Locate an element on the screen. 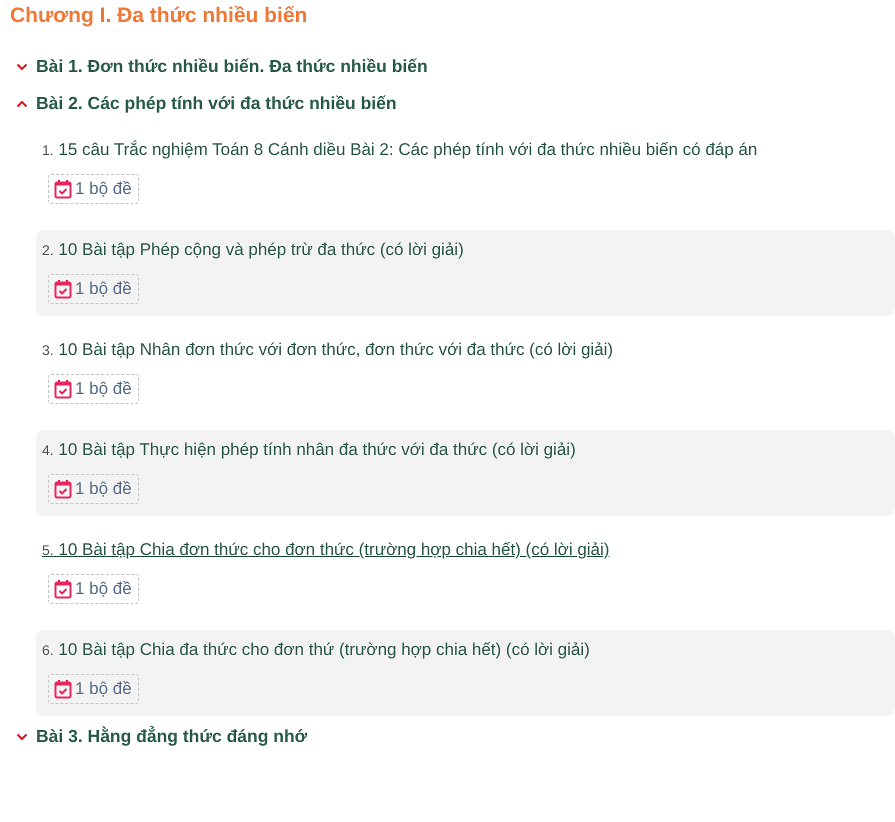 The image size is (895, 822). lesson-toggle: Bài 3. Hằng đẳng thức đáng nhớ is located at coordinates (162, 736).